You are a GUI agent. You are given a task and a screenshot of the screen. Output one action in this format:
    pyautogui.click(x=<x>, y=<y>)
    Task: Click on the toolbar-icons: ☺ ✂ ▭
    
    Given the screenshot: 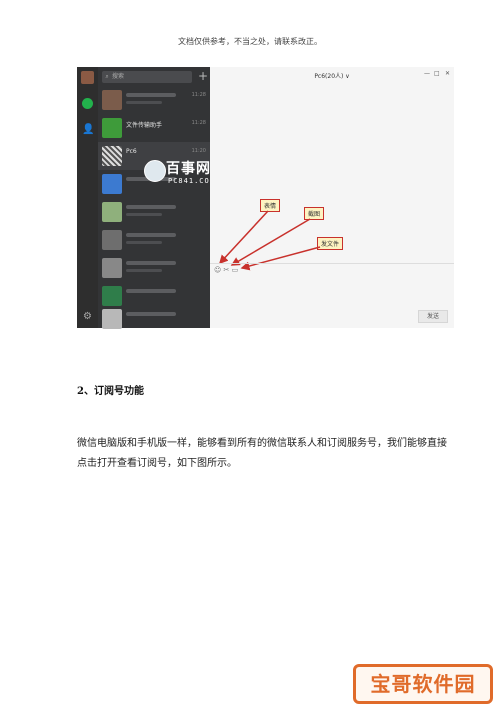 What is the action you would take?
    pyautogui.click(x=226, y=270)
    